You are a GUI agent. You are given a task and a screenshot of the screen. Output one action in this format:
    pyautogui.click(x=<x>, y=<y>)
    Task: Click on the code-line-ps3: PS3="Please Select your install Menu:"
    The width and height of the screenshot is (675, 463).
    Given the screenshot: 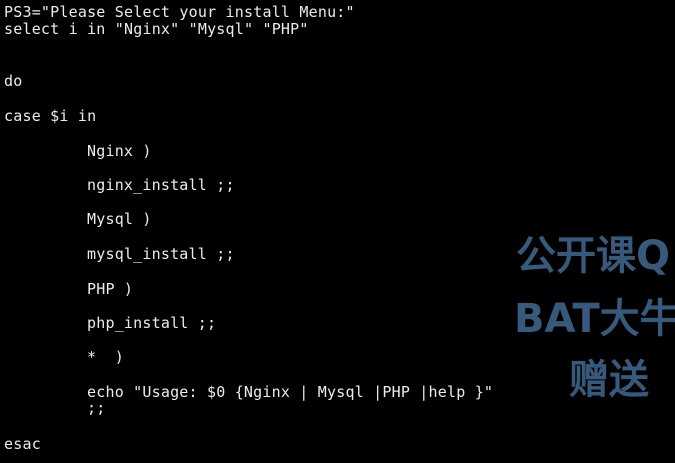 What is the action you would take?
    pyautogui.click(x=179, y=12)
    